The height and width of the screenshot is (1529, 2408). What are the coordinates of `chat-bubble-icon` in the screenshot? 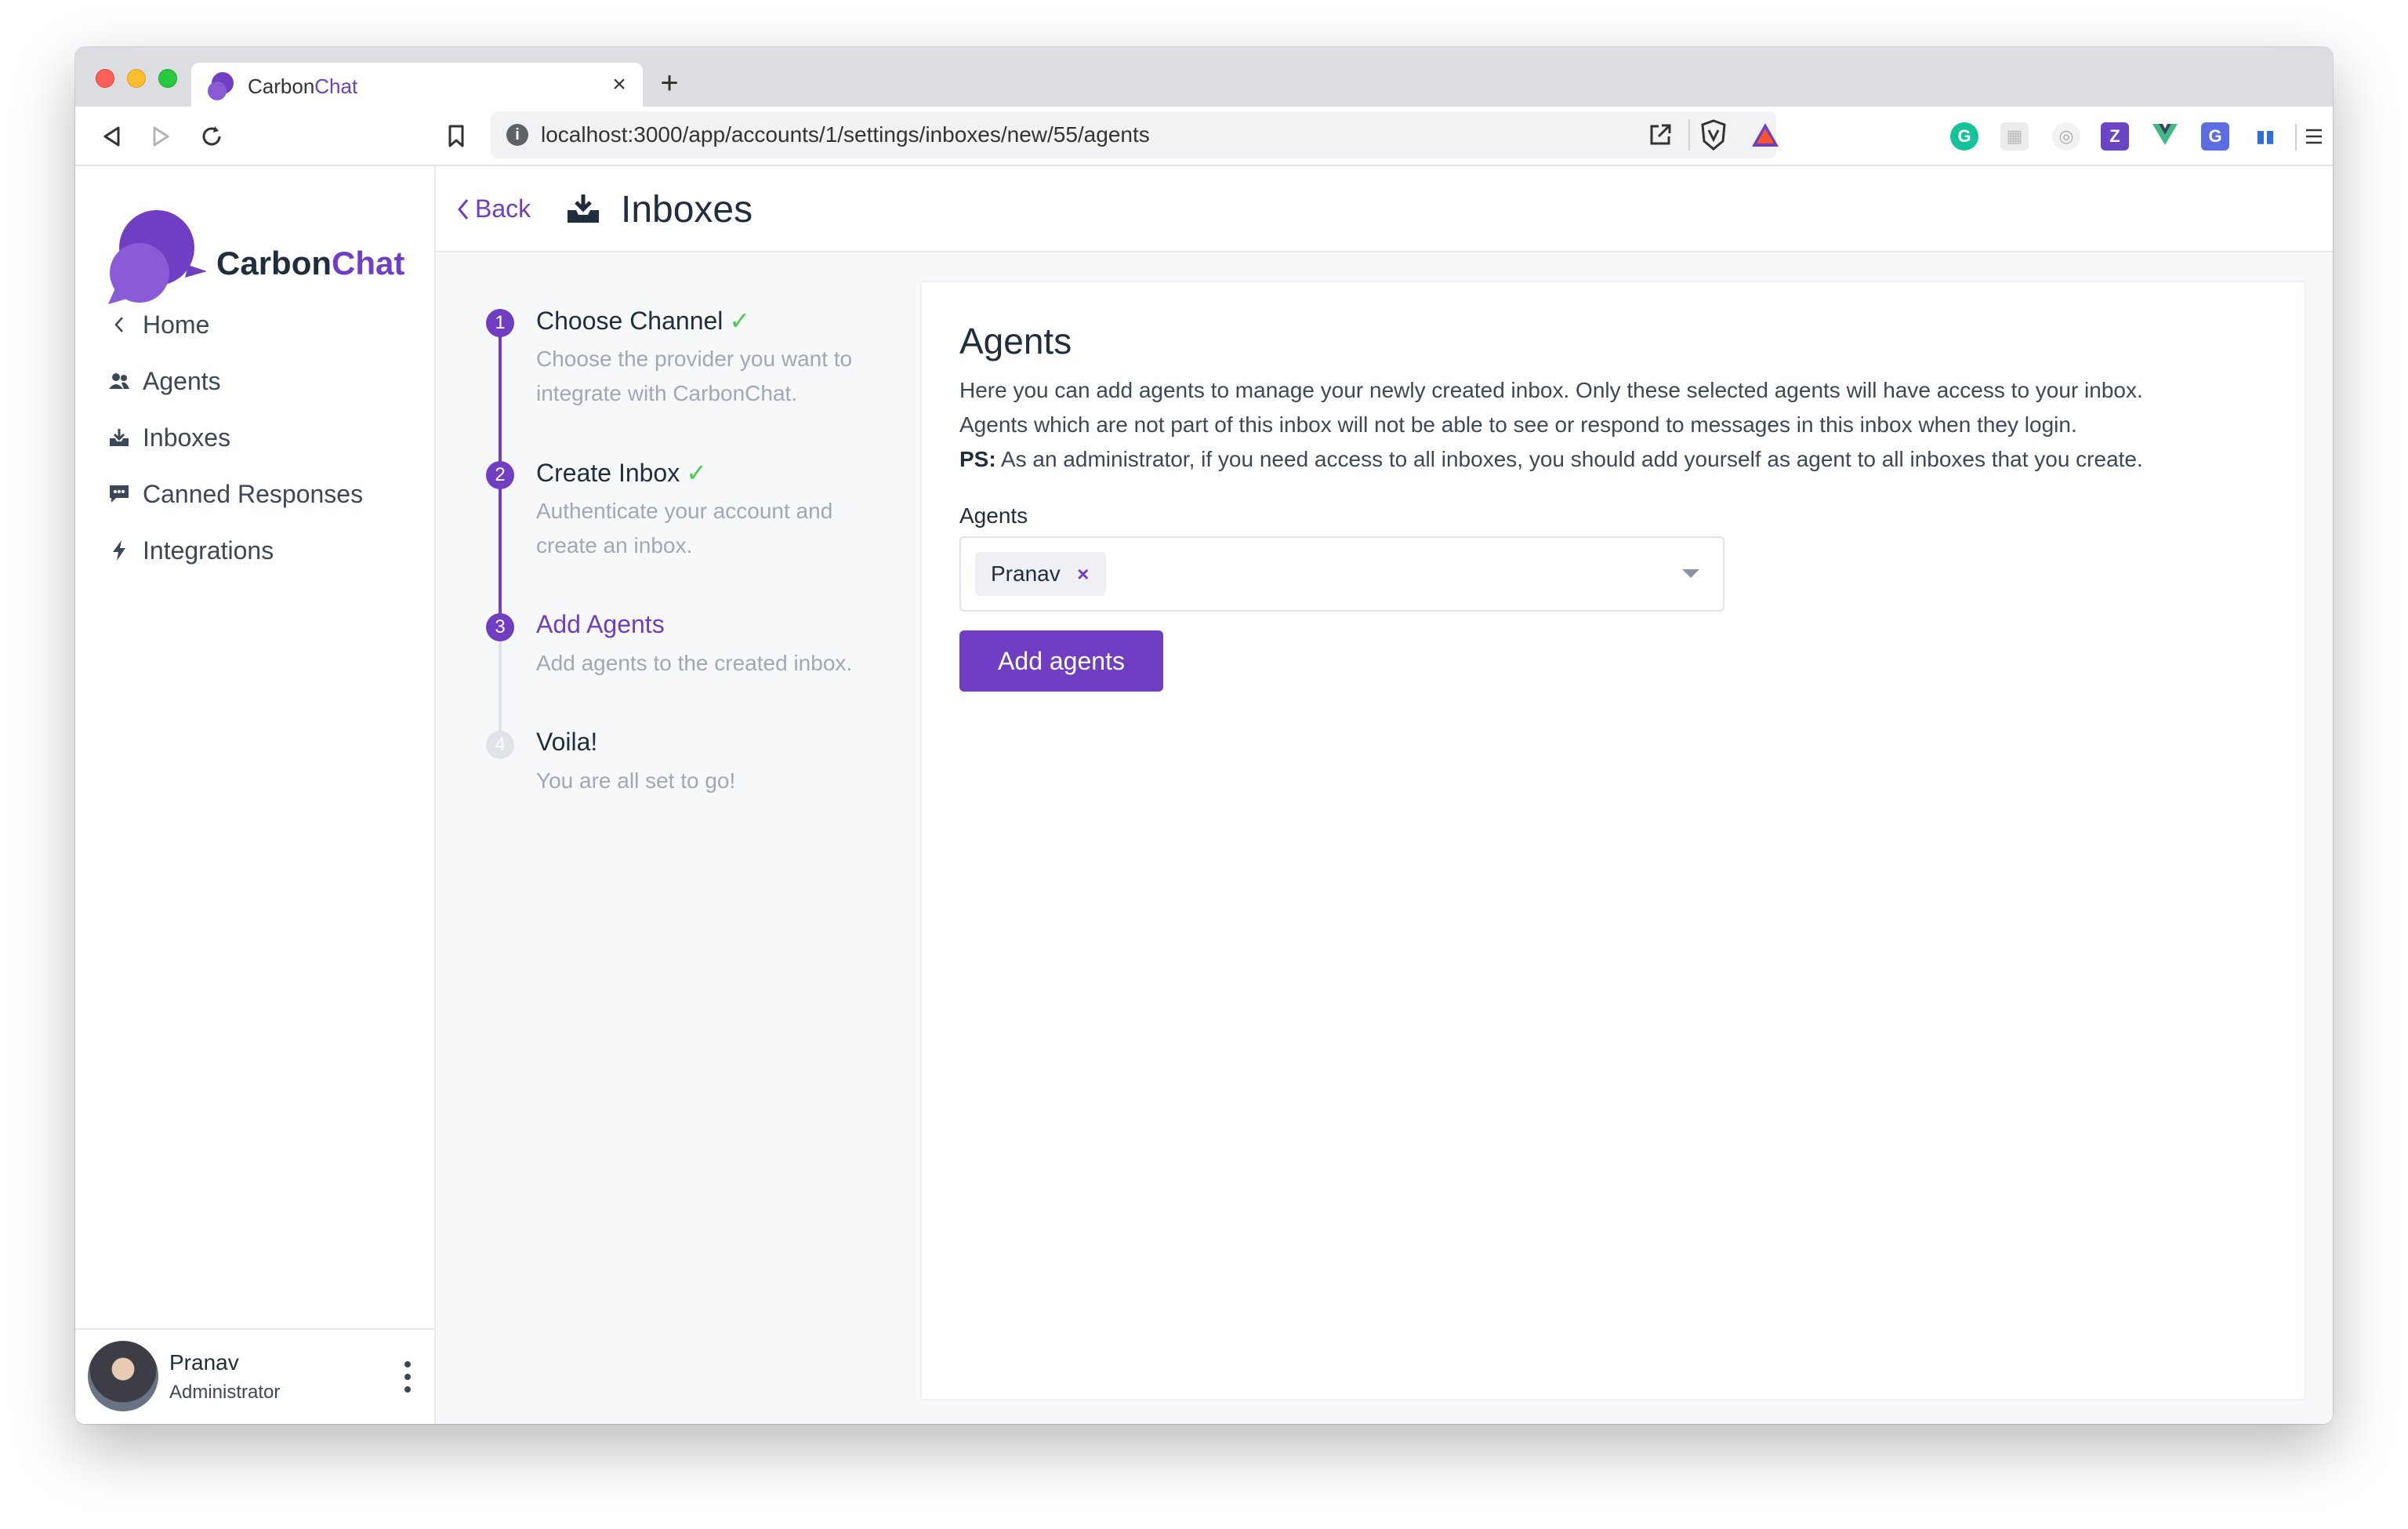 It's located at (119, 494).